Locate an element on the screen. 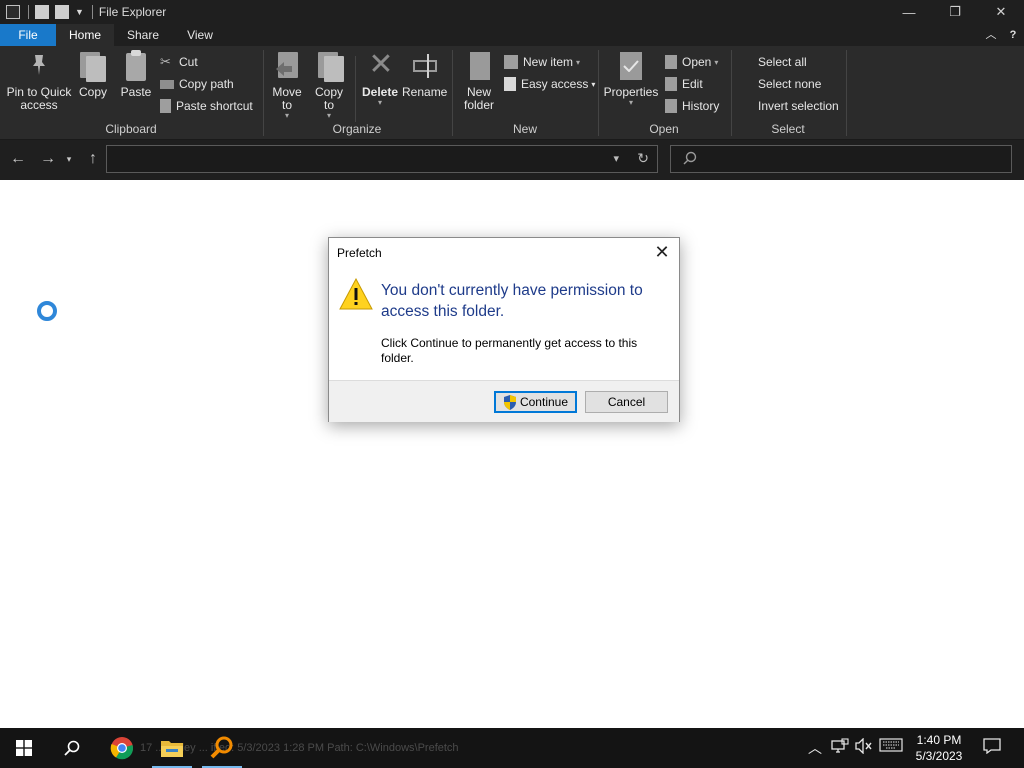 The image size is (1024, 768). copy-icon is located at coordinates (93, 66).